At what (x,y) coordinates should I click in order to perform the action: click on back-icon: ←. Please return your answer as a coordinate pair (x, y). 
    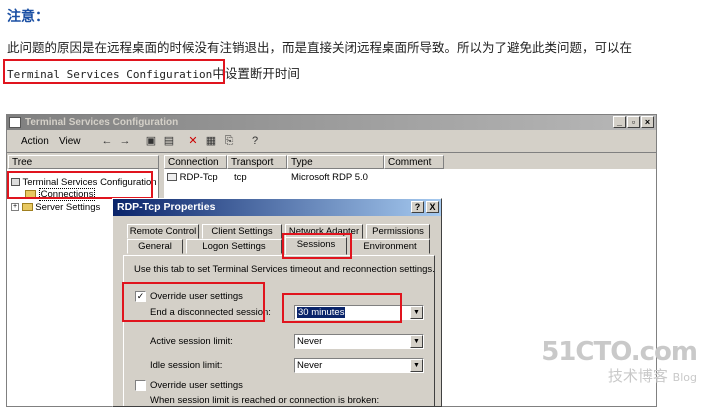
    Looking at the image, I should click on (107, 141).